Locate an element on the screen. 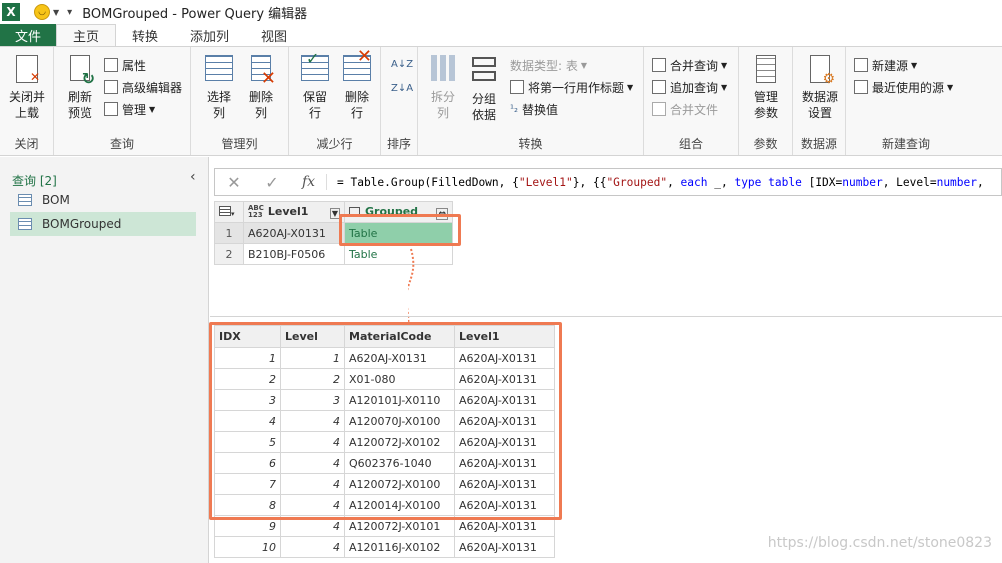 The height and width of the screenshot is (563, 1002). group-reduce-rows: ✓ 保留 行 ✕ 删除 行 减少行 is located at coordinates (335, 101).